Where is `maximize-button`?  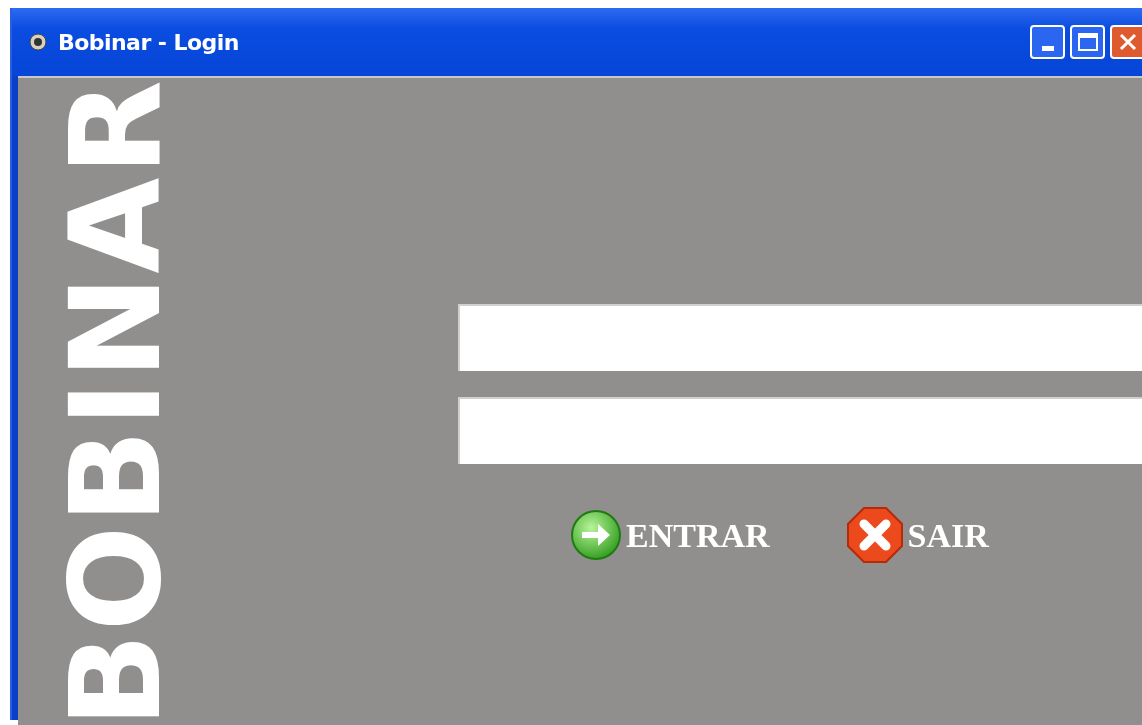 maximize-button is located at coordinates (1087, 42).